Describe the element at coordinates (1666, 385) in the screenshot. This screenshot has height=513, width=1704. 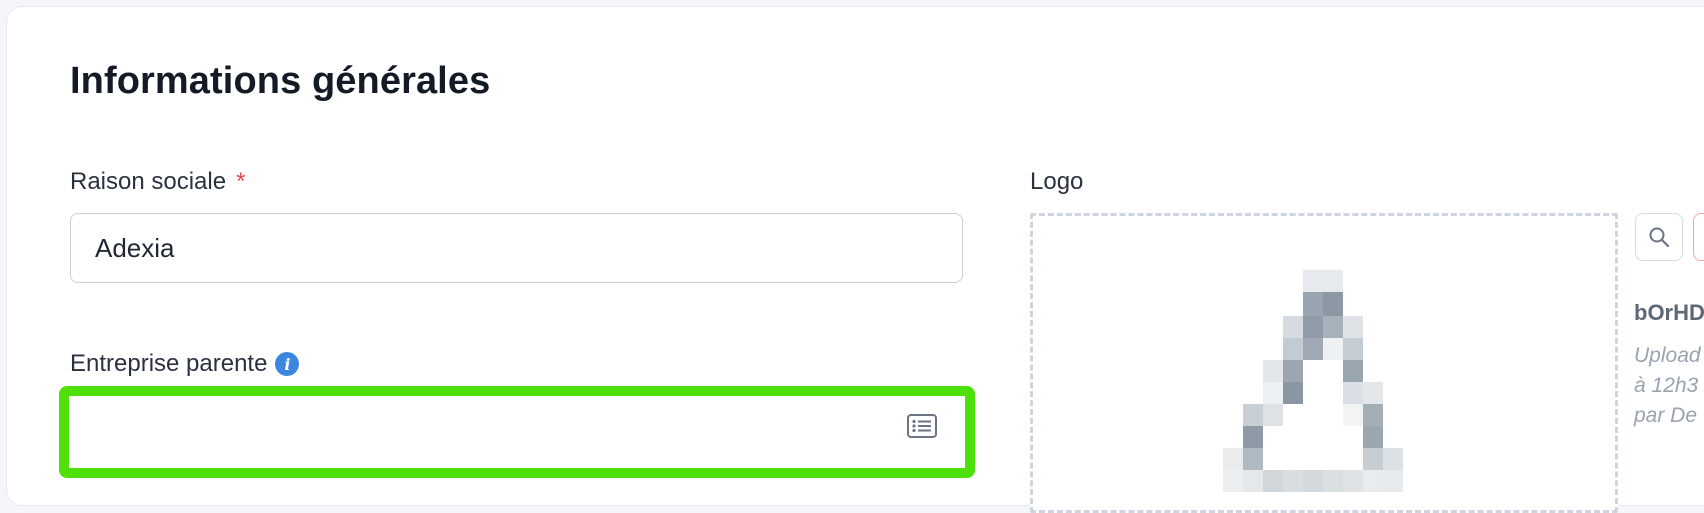
I see `logo-upload-time: à 12h3` at that location.